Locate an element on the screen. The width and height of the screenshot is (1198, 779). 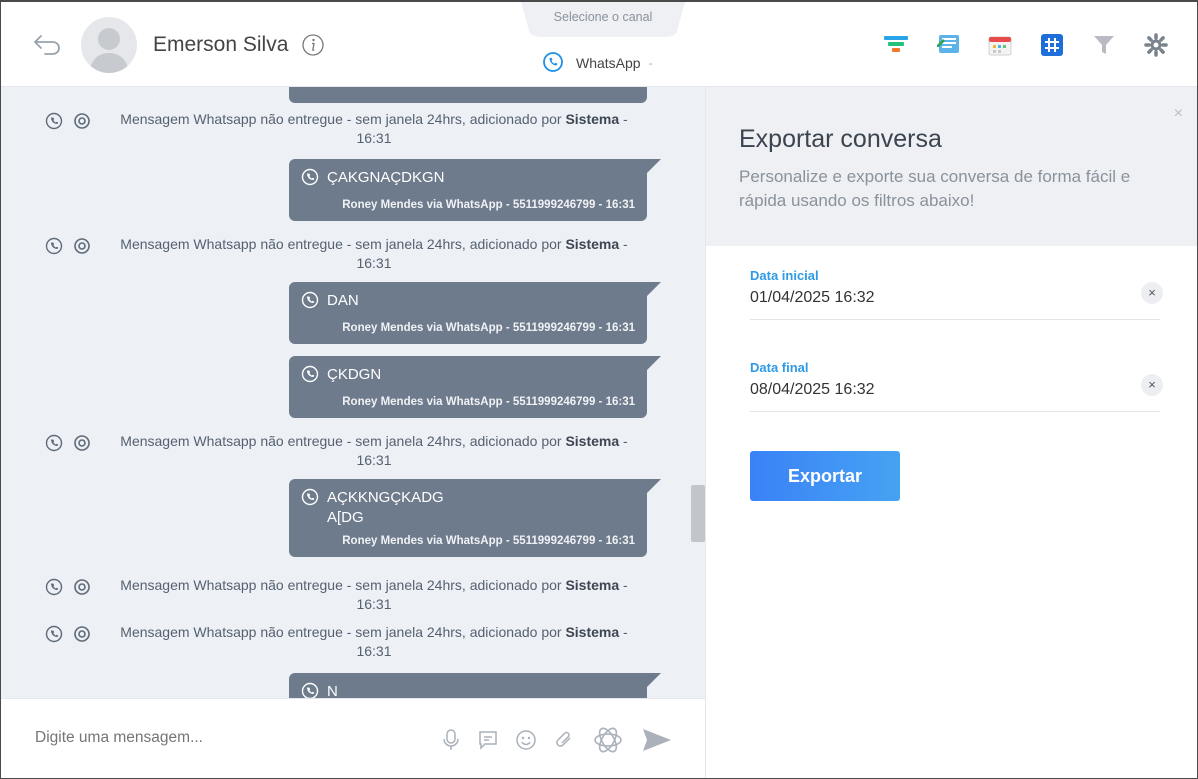
hashtag-icon is located at coordinates (1052, 45).